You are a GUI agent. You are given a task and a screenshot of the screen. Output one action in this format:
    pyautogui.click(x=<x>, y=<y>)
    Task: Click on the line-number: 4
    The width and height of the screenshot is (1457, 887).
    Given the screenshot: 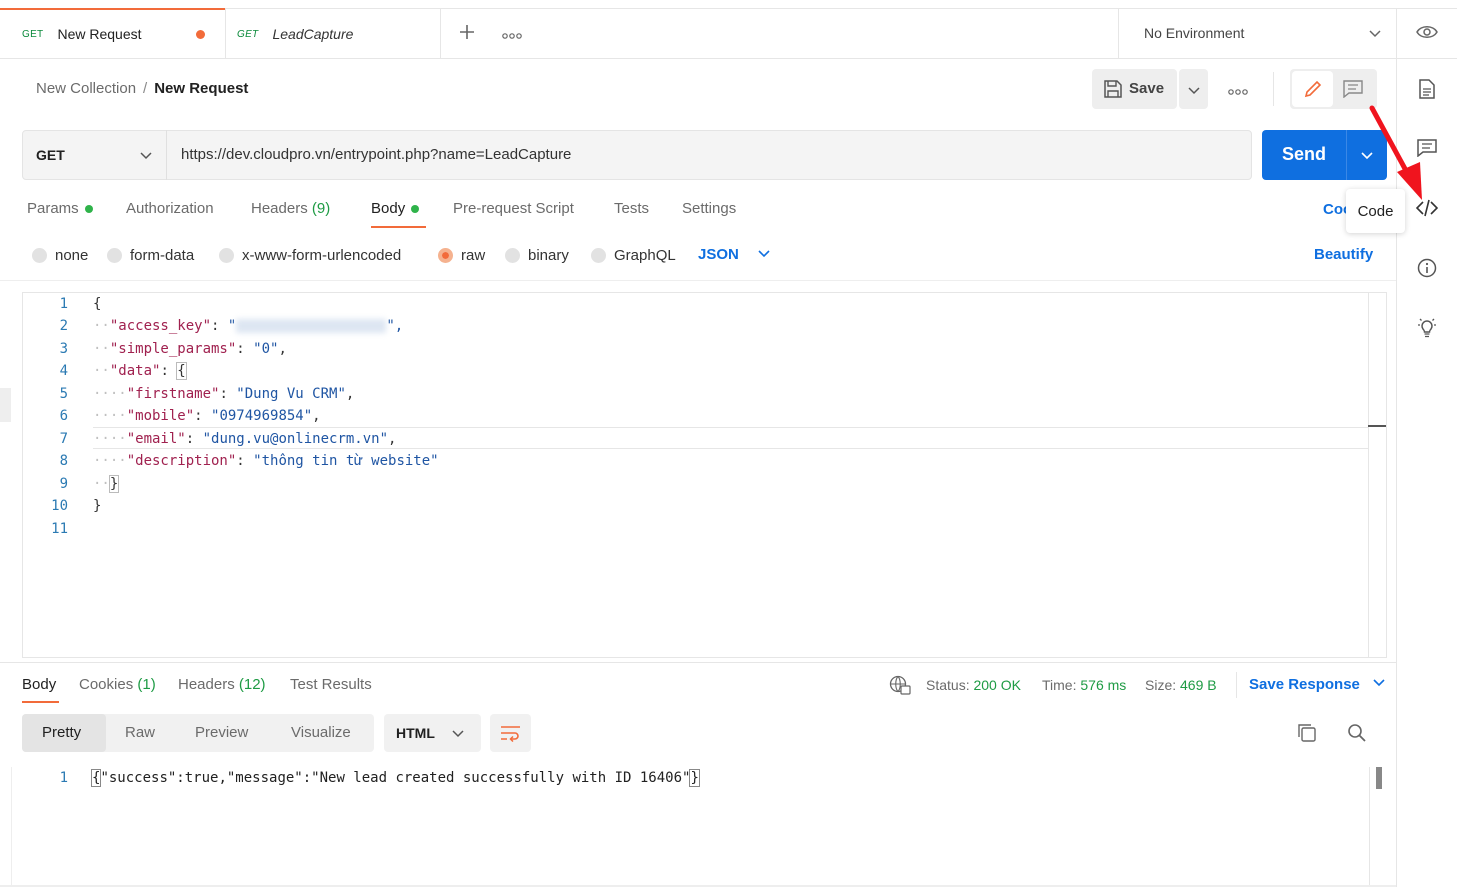 What is the action you would take?
    pyautogui.click(x=63, y=371)
    